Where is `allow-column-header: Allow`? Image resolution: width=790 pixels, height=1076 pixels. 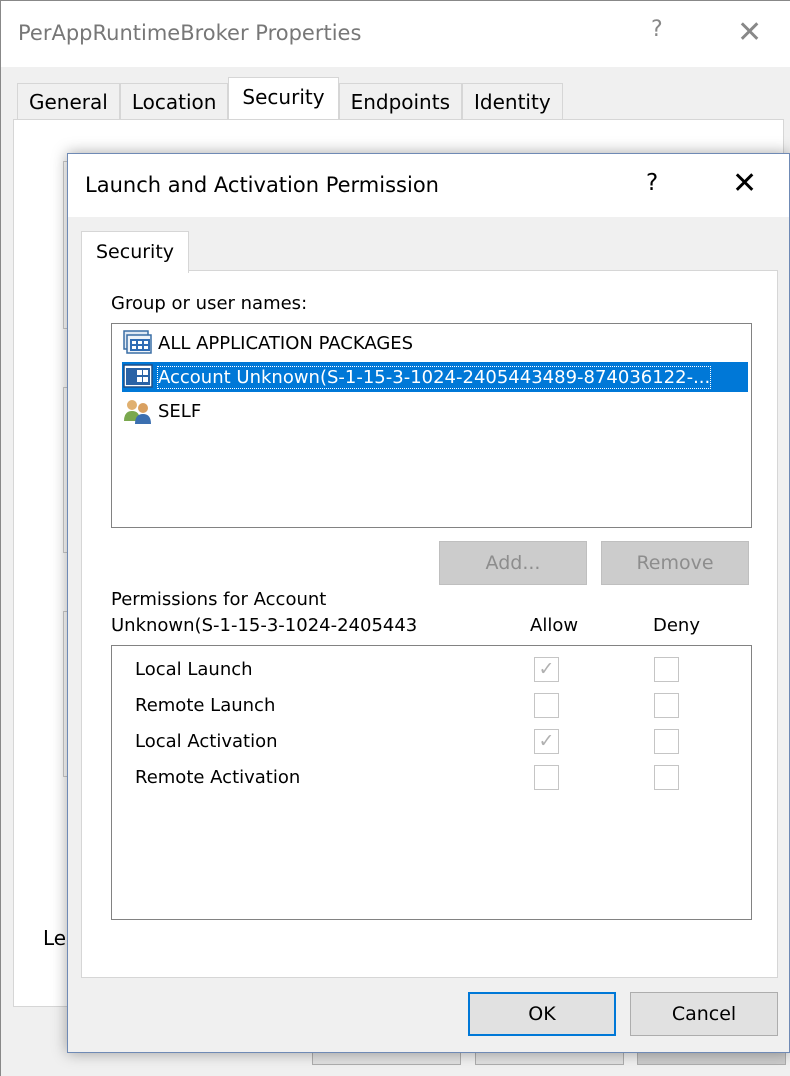 allow-column-header: Allow is located at coordinates (554, 625).